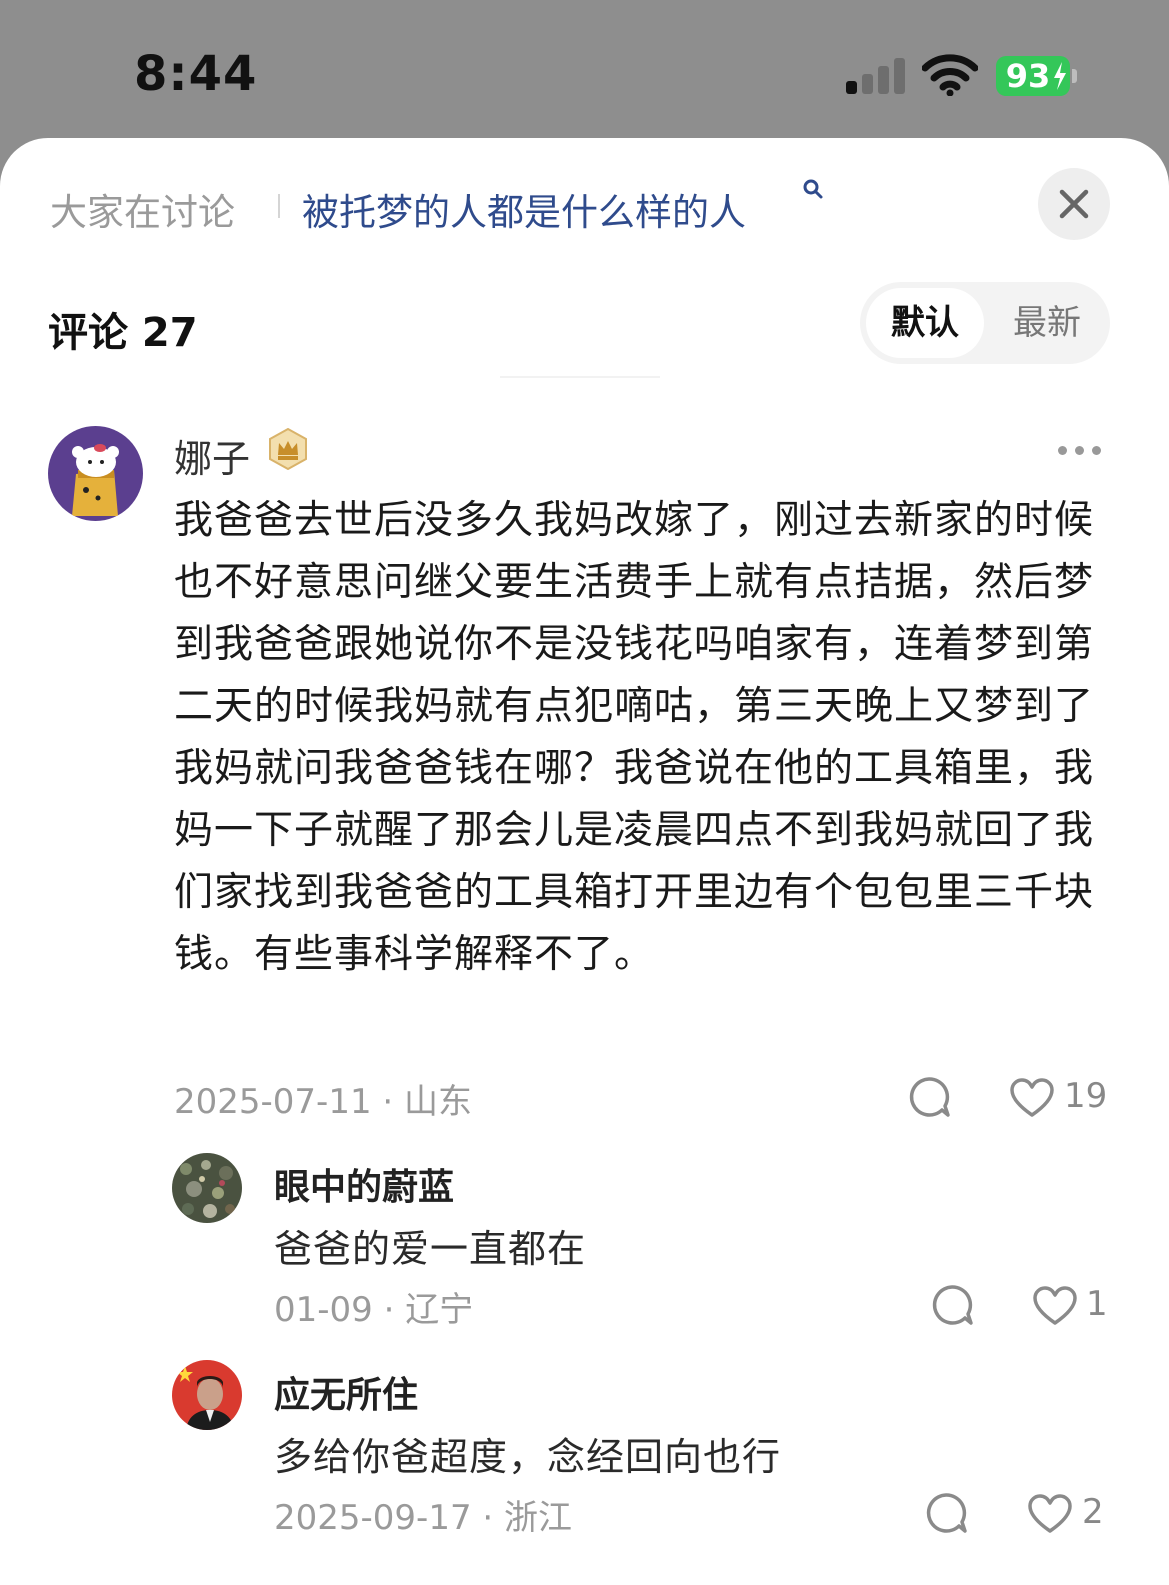 Image resolution: width=1169 pixels, height=1585 pixels. I want to click on reply-meta: 01-09 · 辽宁, so click(374, 1310).